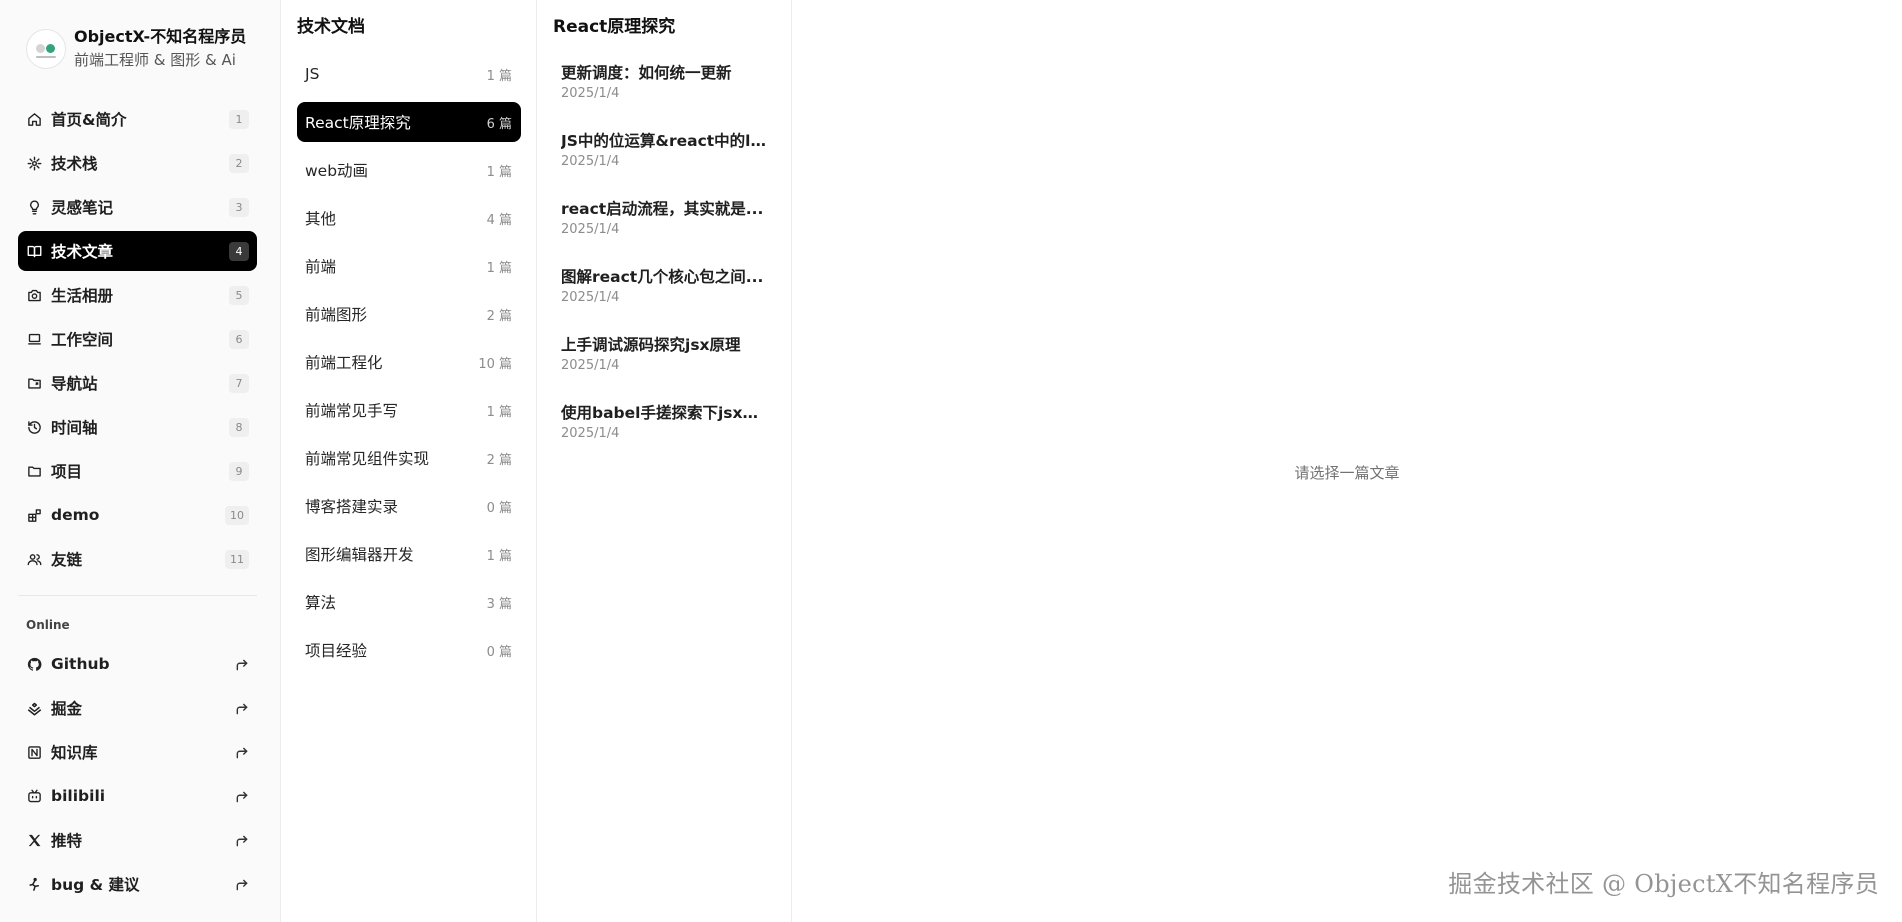 The image size is (1902, 922). Describe the element at coordinates (82, 208) in the screenshot. I see `nav-item-label: 灵感笔记` at that location.